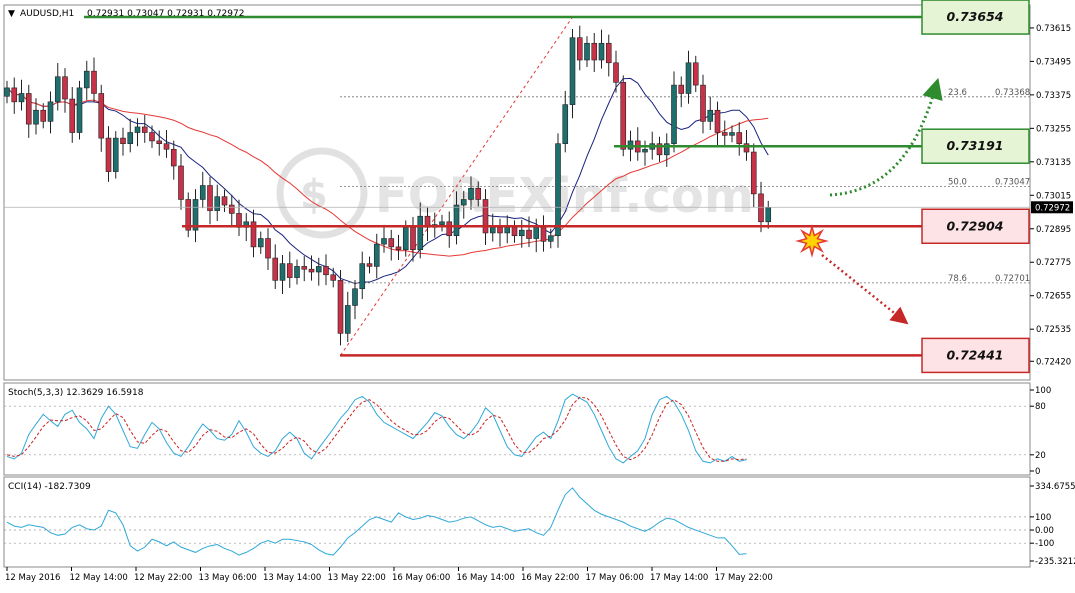 This screenshot has width=1075, height=593. Describe the element at coordinates (975, 145) in the screenshot. I see `price-level-label: 0.73191` at that location.